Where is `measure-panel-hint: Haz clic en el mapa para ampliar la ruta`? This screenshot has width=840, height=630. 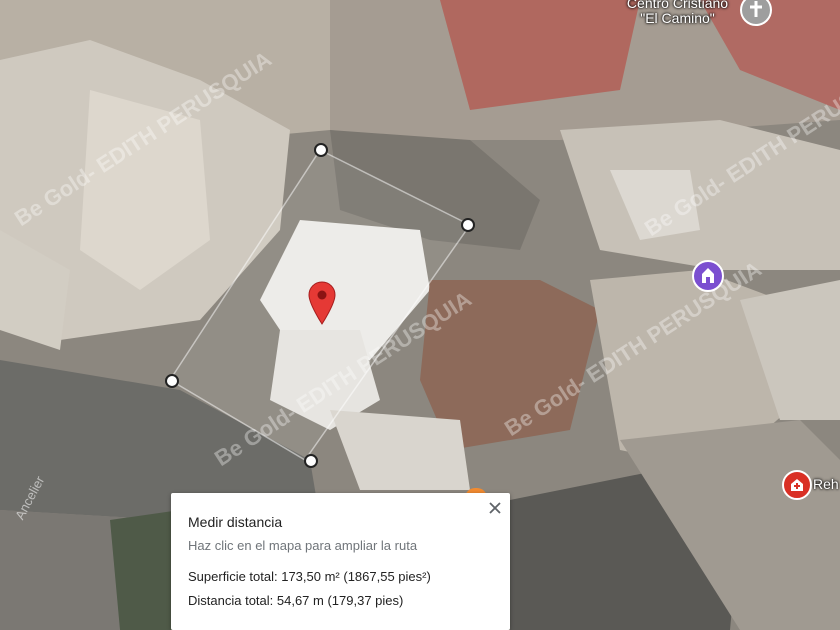
measure-panel-hint: Haz clic en el mapa para ampliar la ruta is located at coordinates (303, 545).